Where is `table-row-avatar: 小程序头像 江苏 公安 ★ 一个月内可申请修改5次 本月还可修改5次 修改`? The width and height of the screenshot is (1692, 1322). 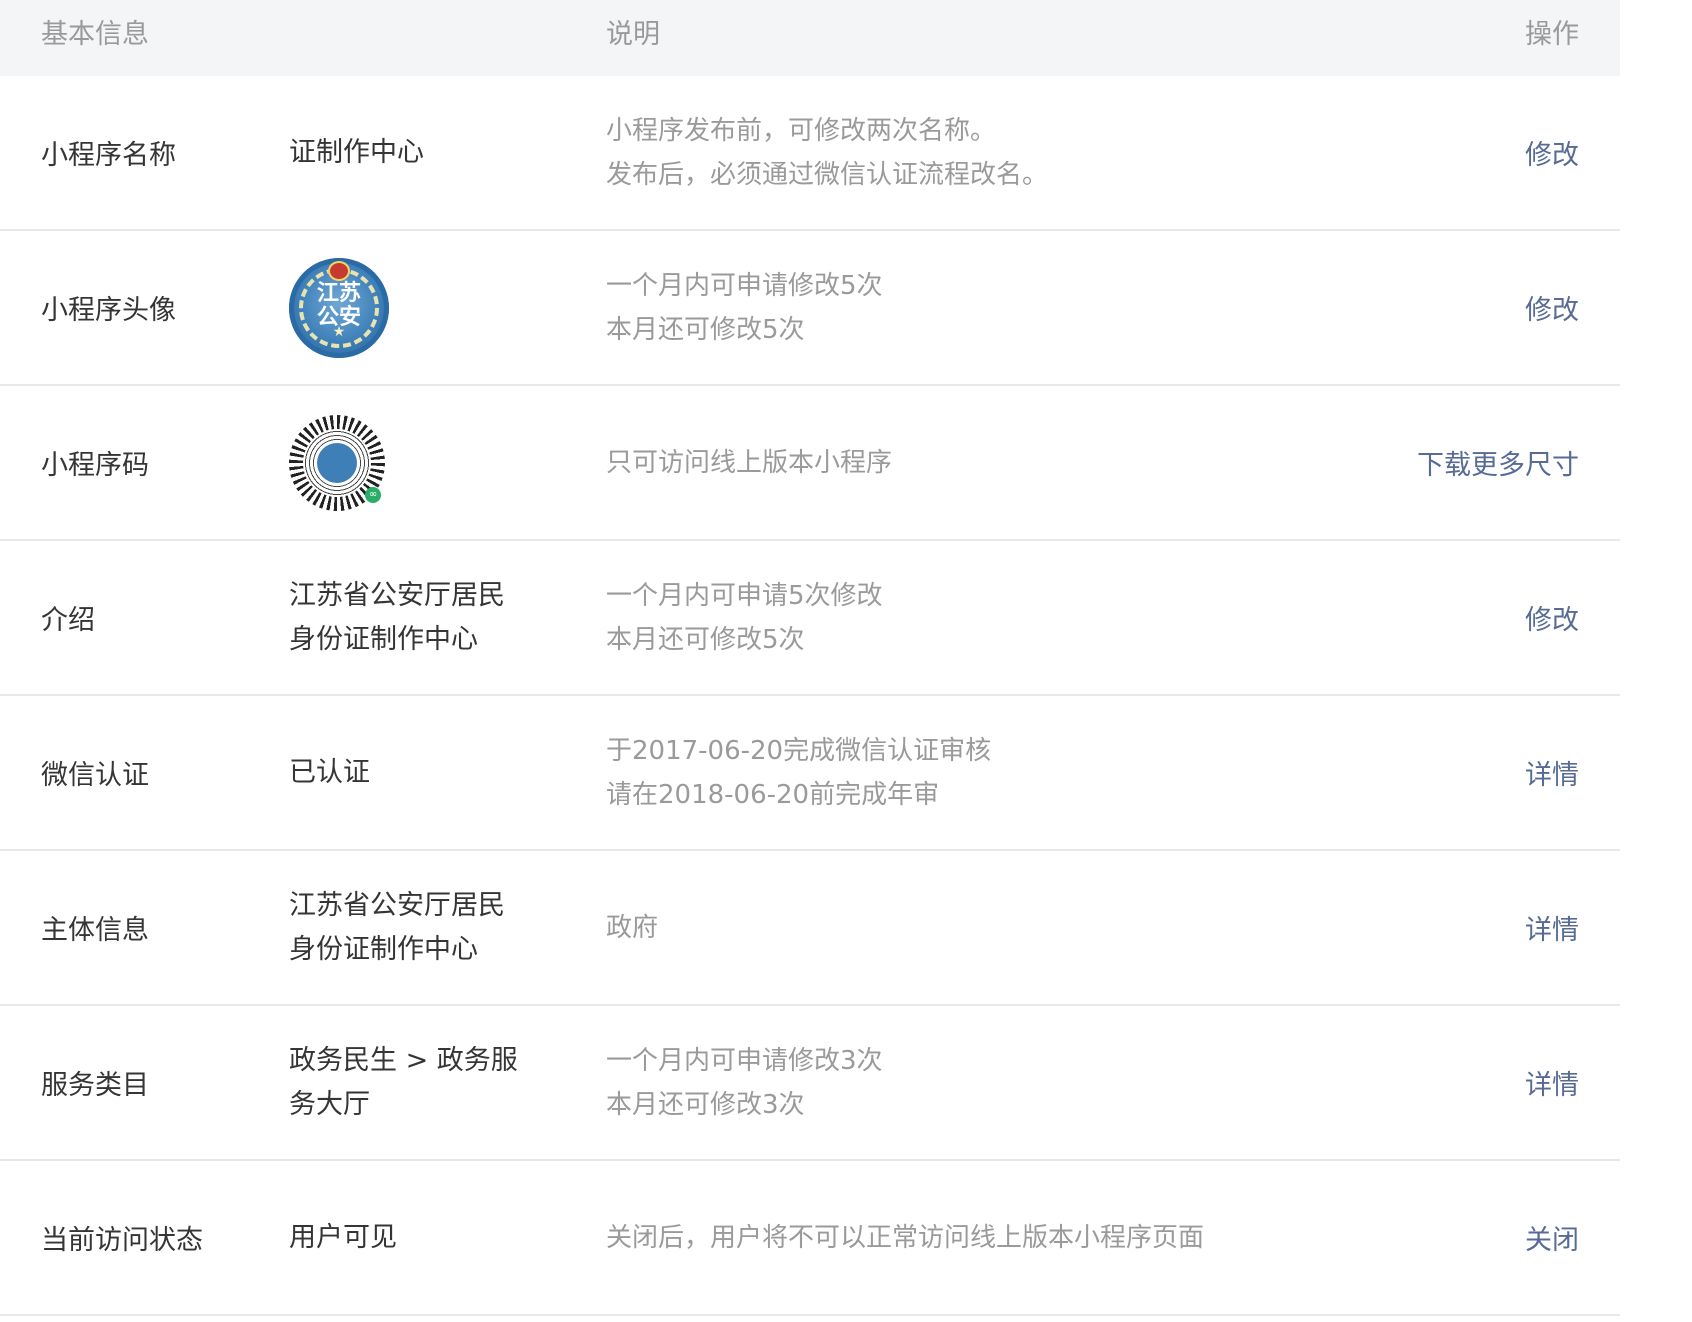
table-row-avatar: 小程序头像 江苏 公安 ★ 一个月内可申请修改5次 本月还可修改5次 修改 is located at coordinates (810, 308).